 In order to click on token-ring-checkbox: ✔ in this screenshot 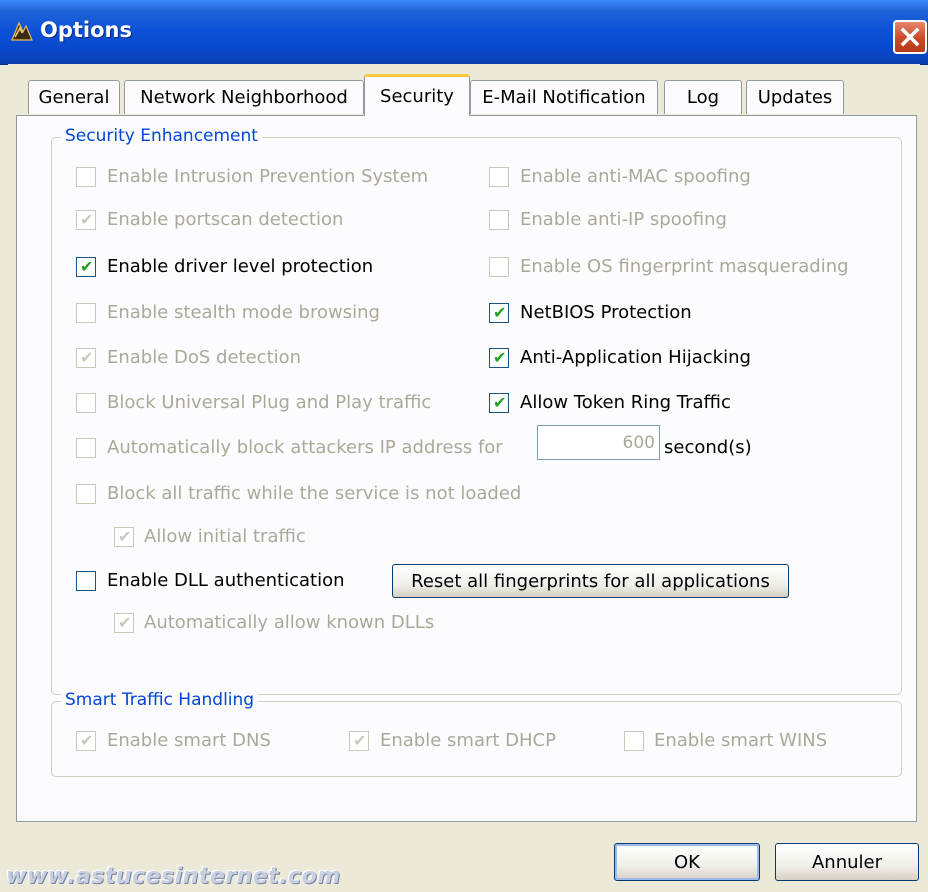, I will do `click(499, 403)`.